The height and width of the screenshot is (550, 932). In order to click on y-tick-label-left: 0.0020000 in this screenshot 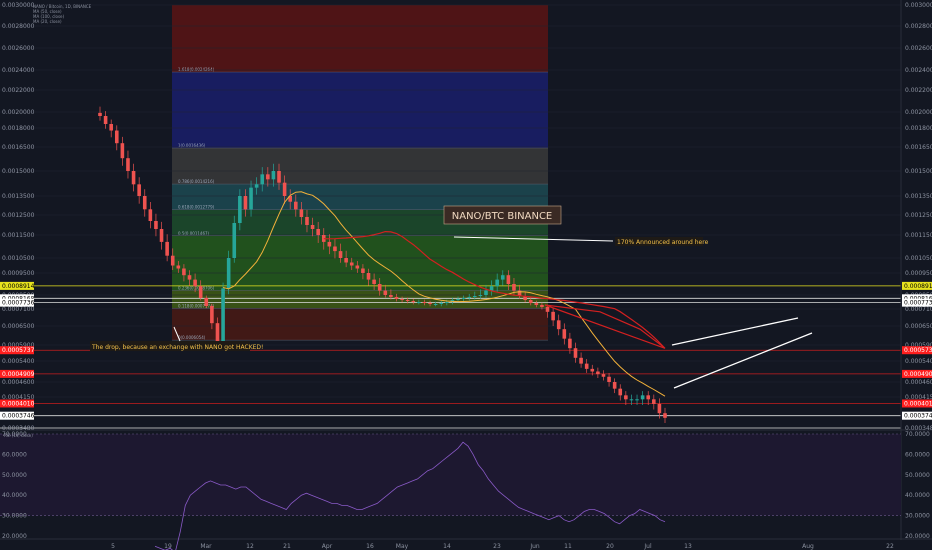, I will do `click(18, 112)`.